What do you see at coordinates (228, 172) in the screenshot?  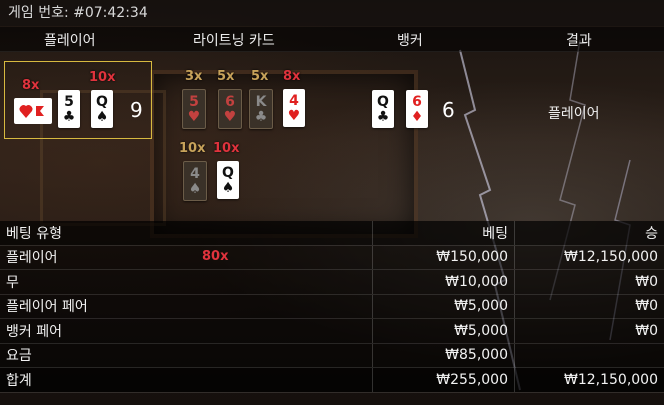 I see `lightning-card-6-rank: Q` at bounding box center [228, 172].